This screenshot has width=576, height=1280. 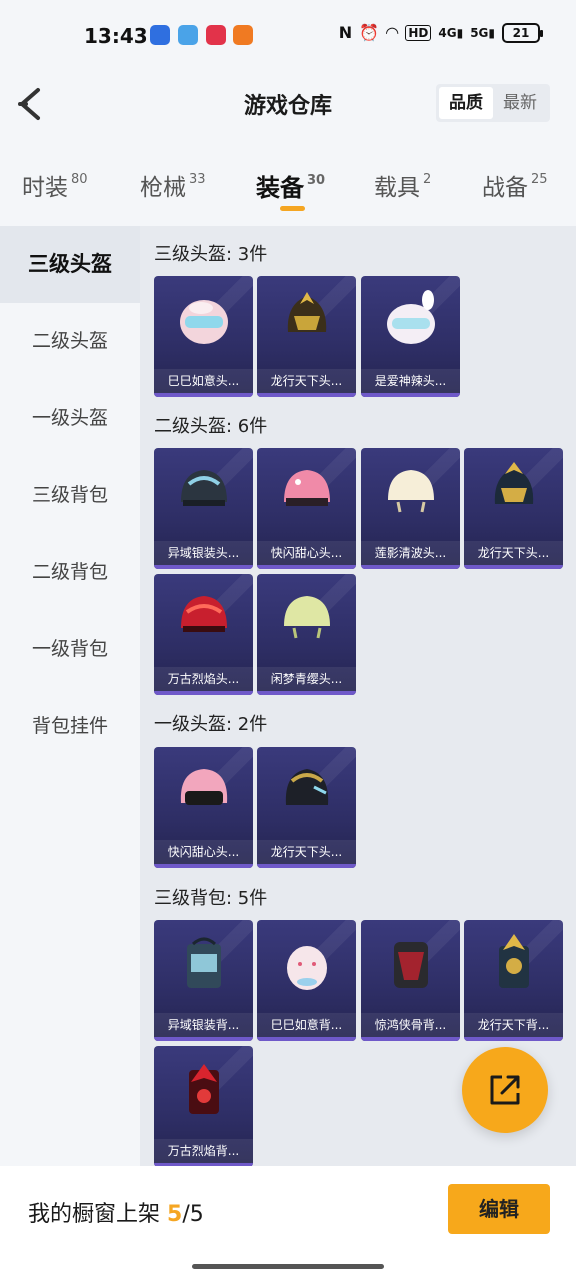 What do you see at coordinates (188, 35) in the screenshot?
I see `weather-app-icon` at bounding box center [188, 35].